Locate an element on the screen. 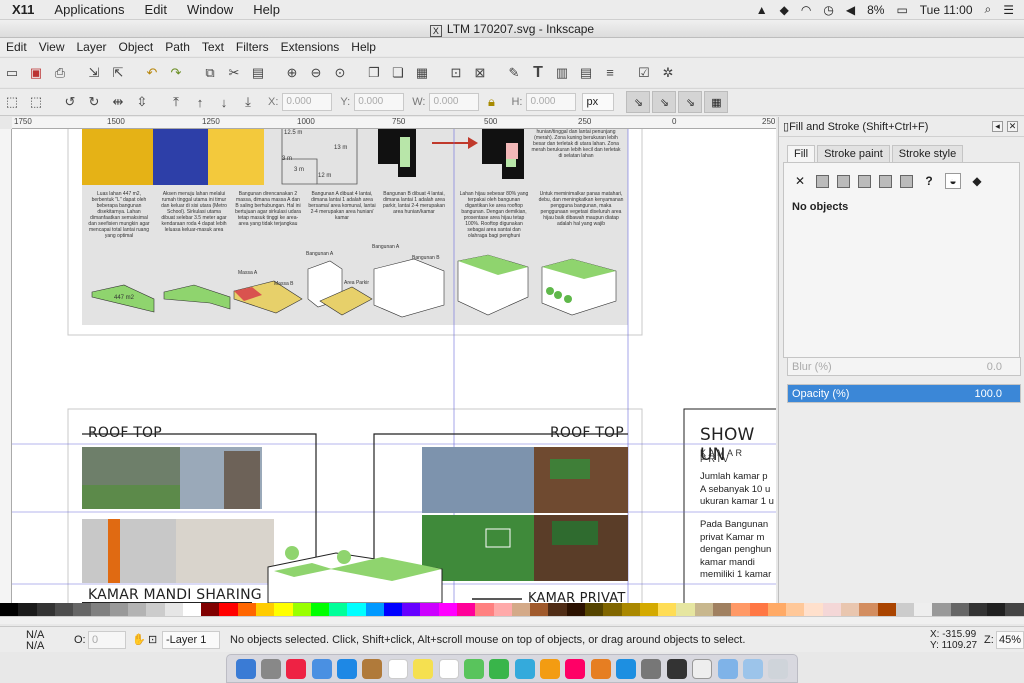  downloads-folder-icon is located at coordinates (727, 668).